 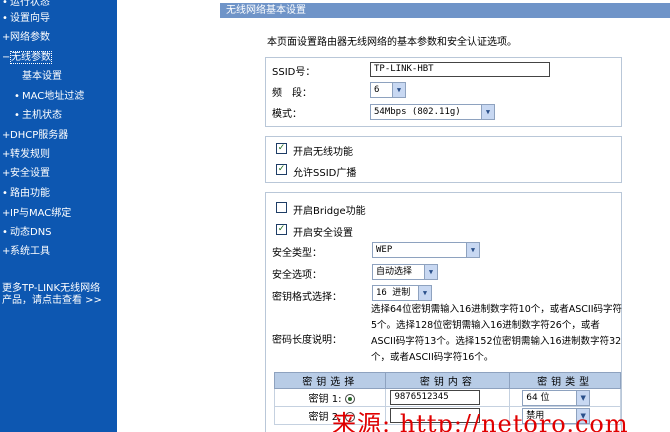 I want to click on security-option-select: 自动选择 ▼, so click(x=405, y=272).